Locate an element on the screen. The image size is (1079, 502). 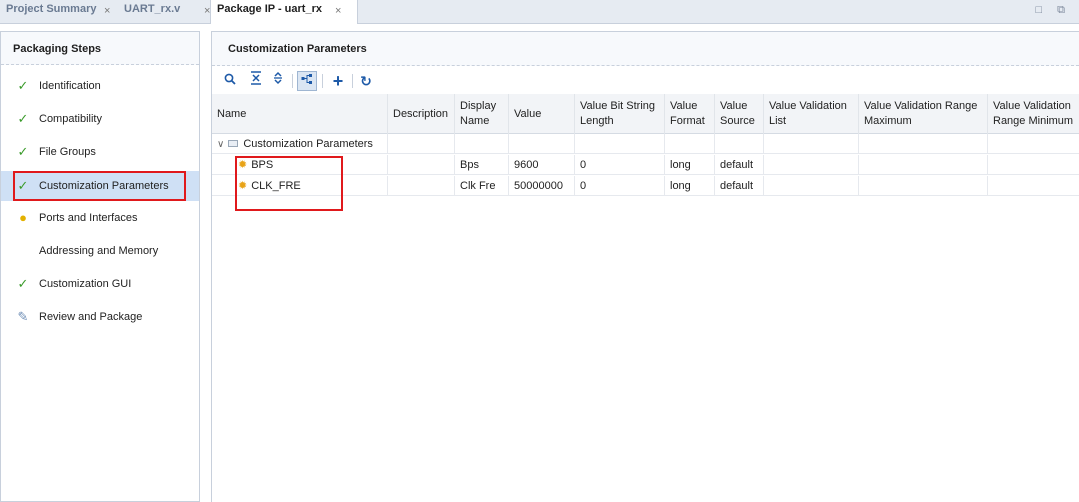
step-label: Addressing and Memory is located at coordinates (99, 251).